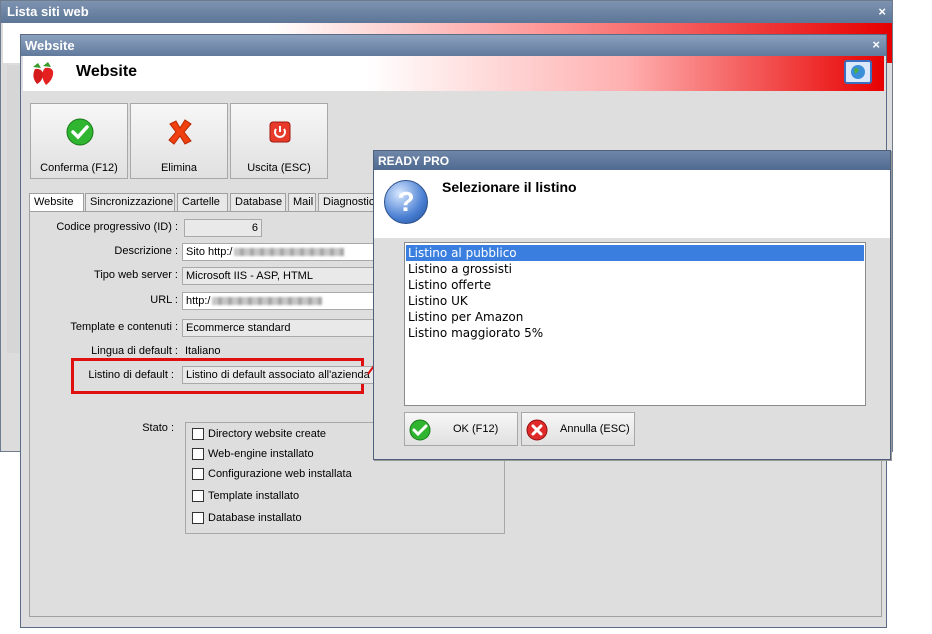 The width and height of the screenshot is (932, 634). Describe the element at coordinates (635, 317) in the screenshot. I see `list-item: Listino per Amazon` at that location.